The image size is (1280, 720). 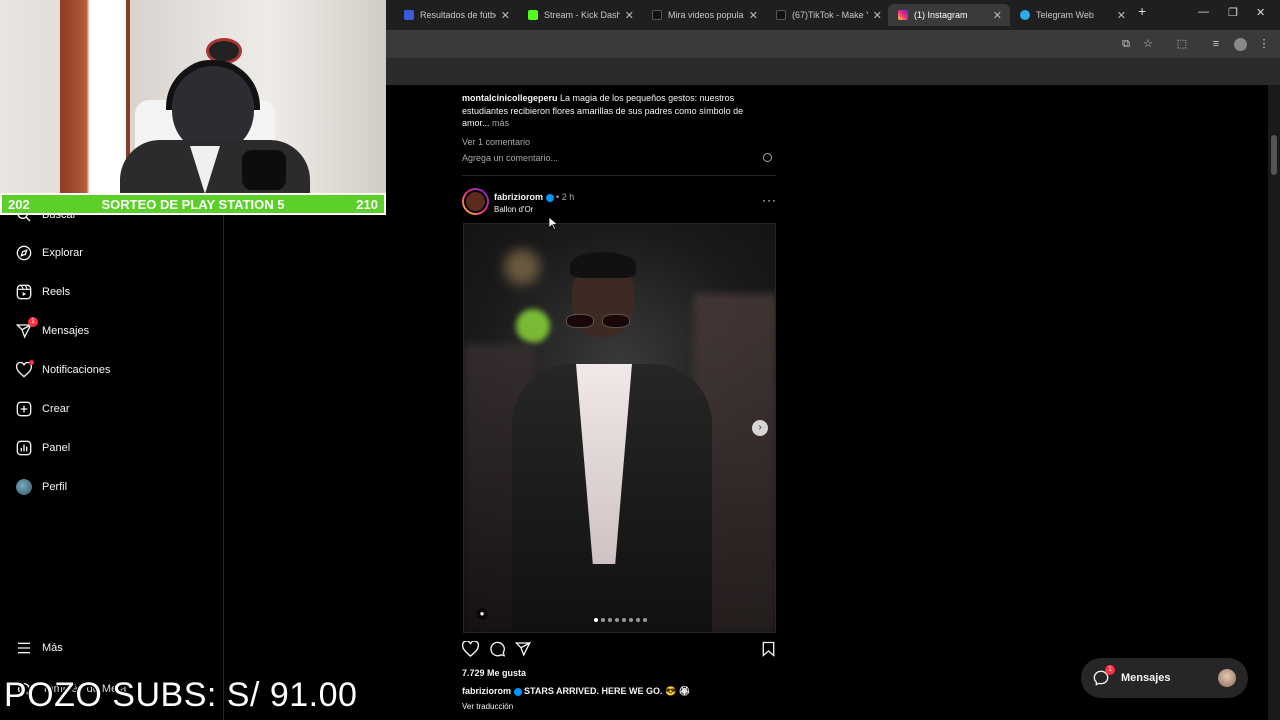 I want to click on avatar, so click(x=24, y=487).